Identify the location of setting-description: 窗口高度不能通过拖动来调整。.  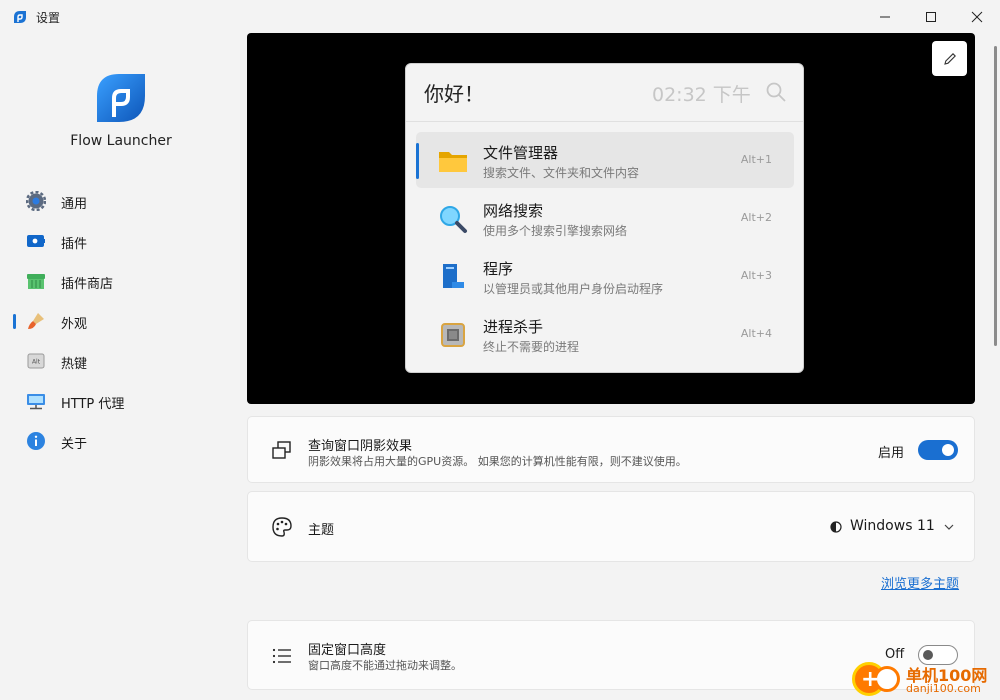
(385, 665).